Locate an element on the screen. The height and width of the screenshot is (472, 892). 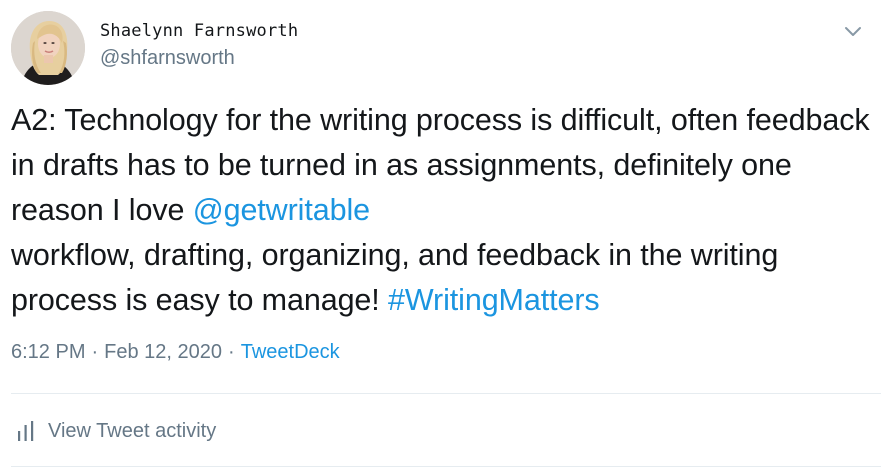
user-handle: @shfarnsworth is located at coordinates (167, 58).